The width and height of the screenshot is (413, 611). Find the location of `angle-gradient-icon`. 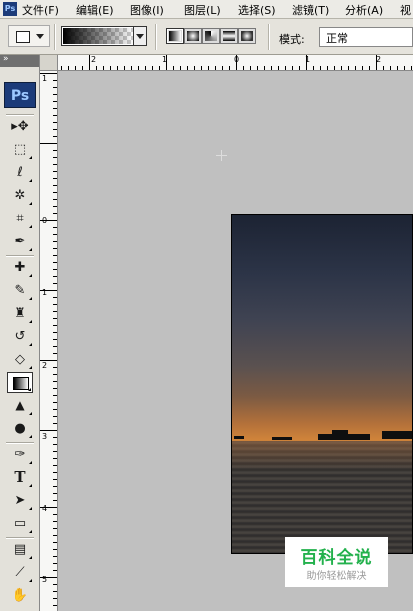

angle-gradient-icon is located at coordinates (211, 36).